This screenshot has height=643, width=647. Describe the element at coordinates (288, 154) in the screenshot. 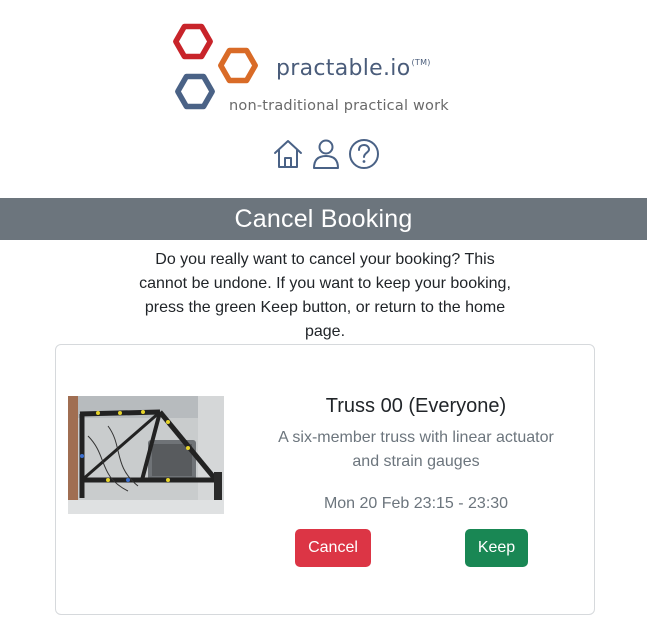

I see `home-icon` at that location.